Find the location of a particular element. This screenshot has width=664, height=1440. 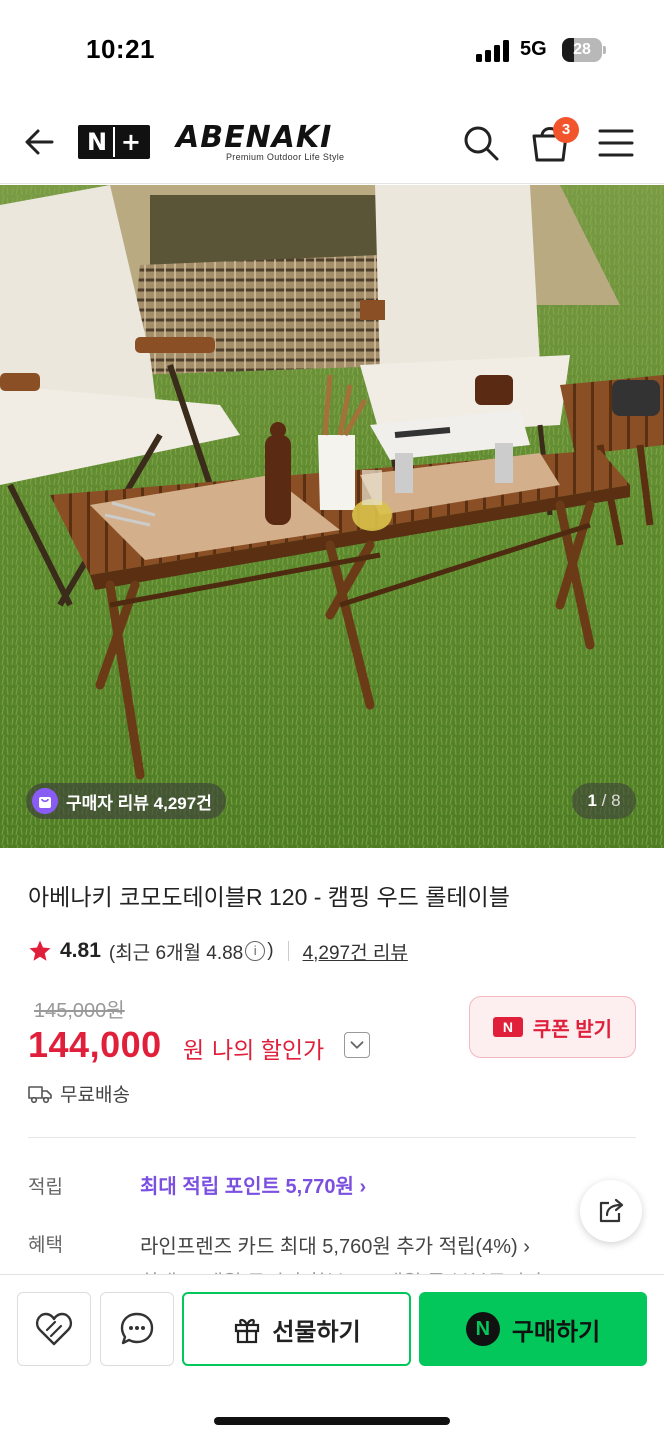

buy-button: N 구매하기 is located at coordinates (533, 1329).